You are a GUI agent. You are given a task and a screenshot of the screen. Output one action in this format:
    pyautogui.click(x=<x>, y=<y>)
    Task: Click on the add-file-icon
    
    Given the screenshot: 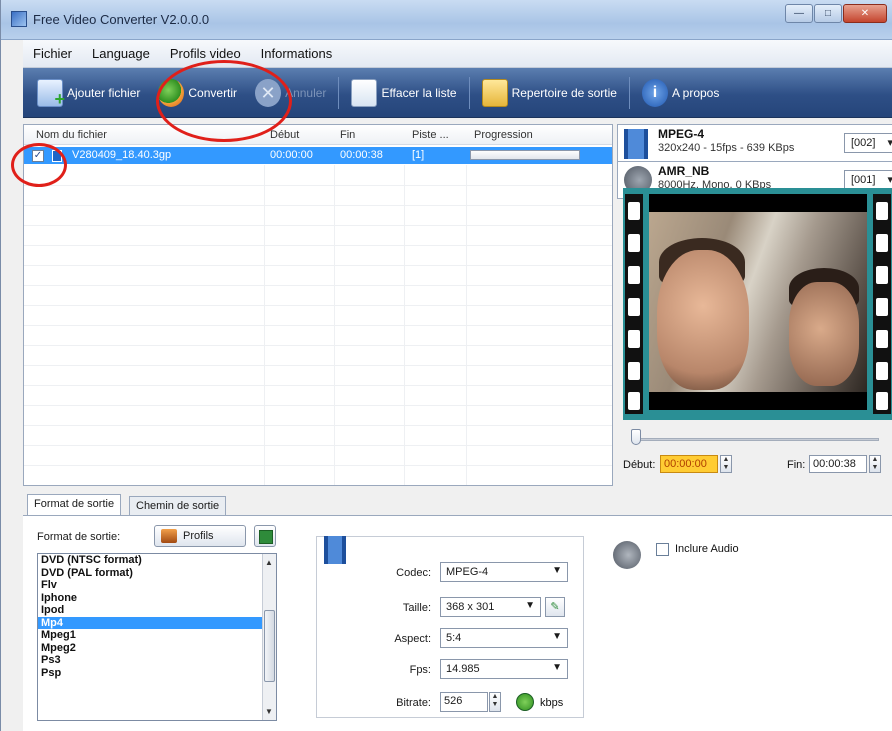 What is the action you would take?
    pyautogui.click(x=51, y=94)
    